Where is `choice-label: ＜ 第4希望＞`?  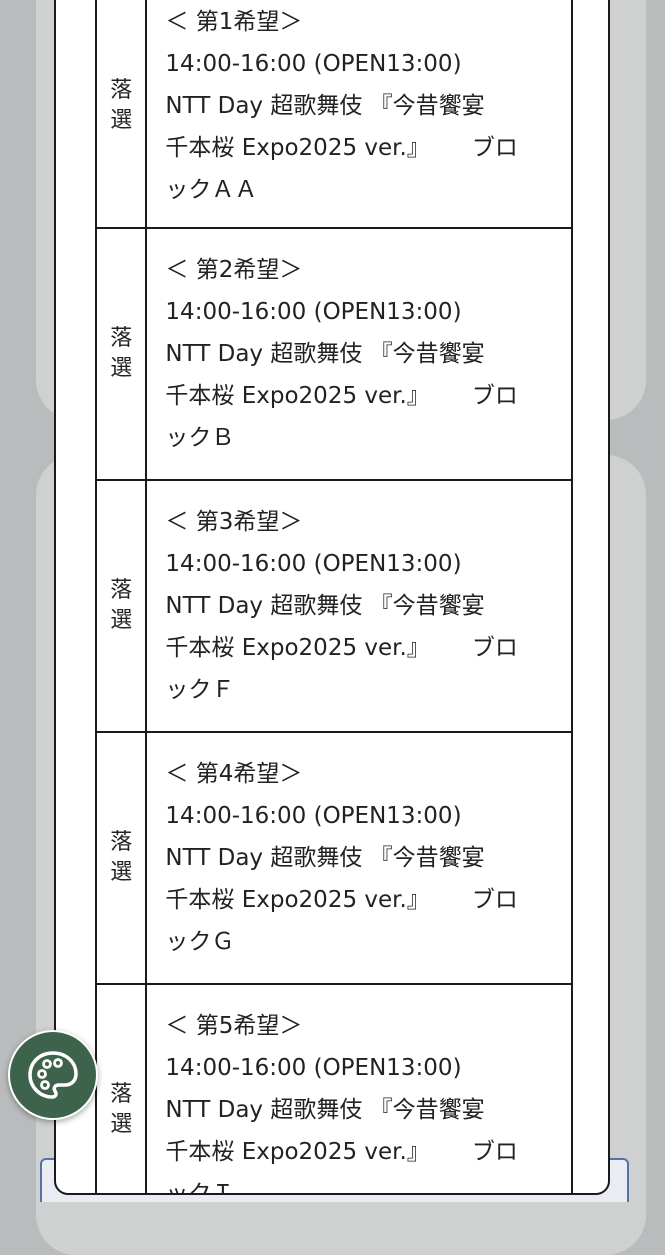
choice-label: ＜ 第4希望＞ is located at coordinates (234, 774).